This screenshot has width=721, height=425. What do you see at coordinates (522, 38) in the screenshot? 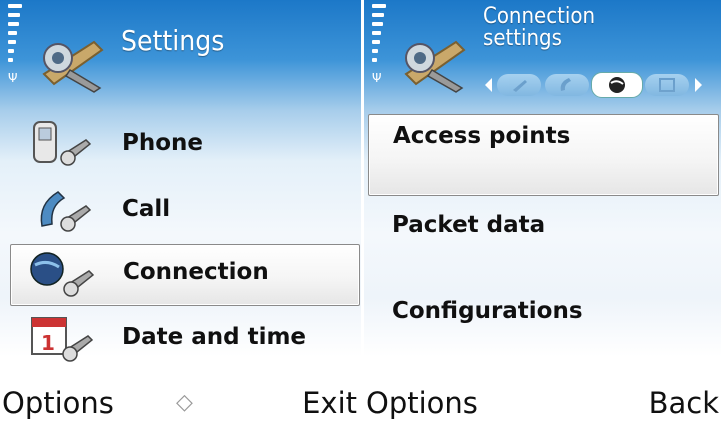
I see `title-line-2: settings` at bounding box center [522, 38].